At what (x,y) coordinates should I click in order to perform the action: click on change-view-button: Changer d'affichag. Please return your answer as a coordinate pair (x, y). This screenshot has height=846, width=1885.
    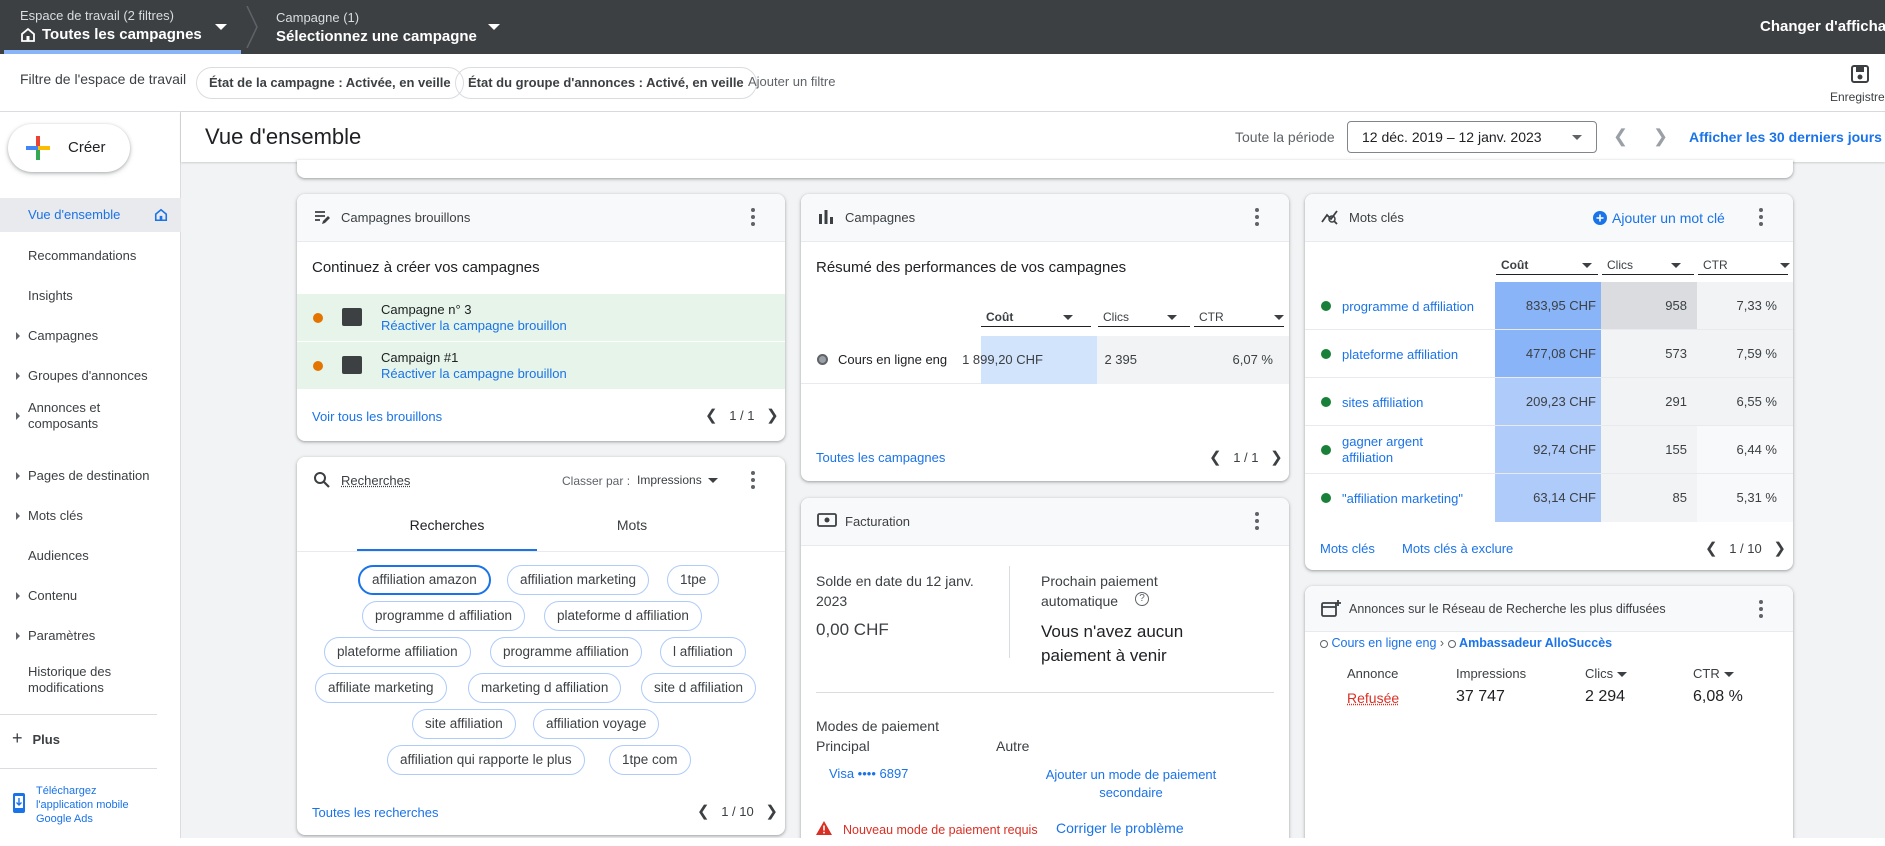
    Looking at the image, I should click on (1822, 26).